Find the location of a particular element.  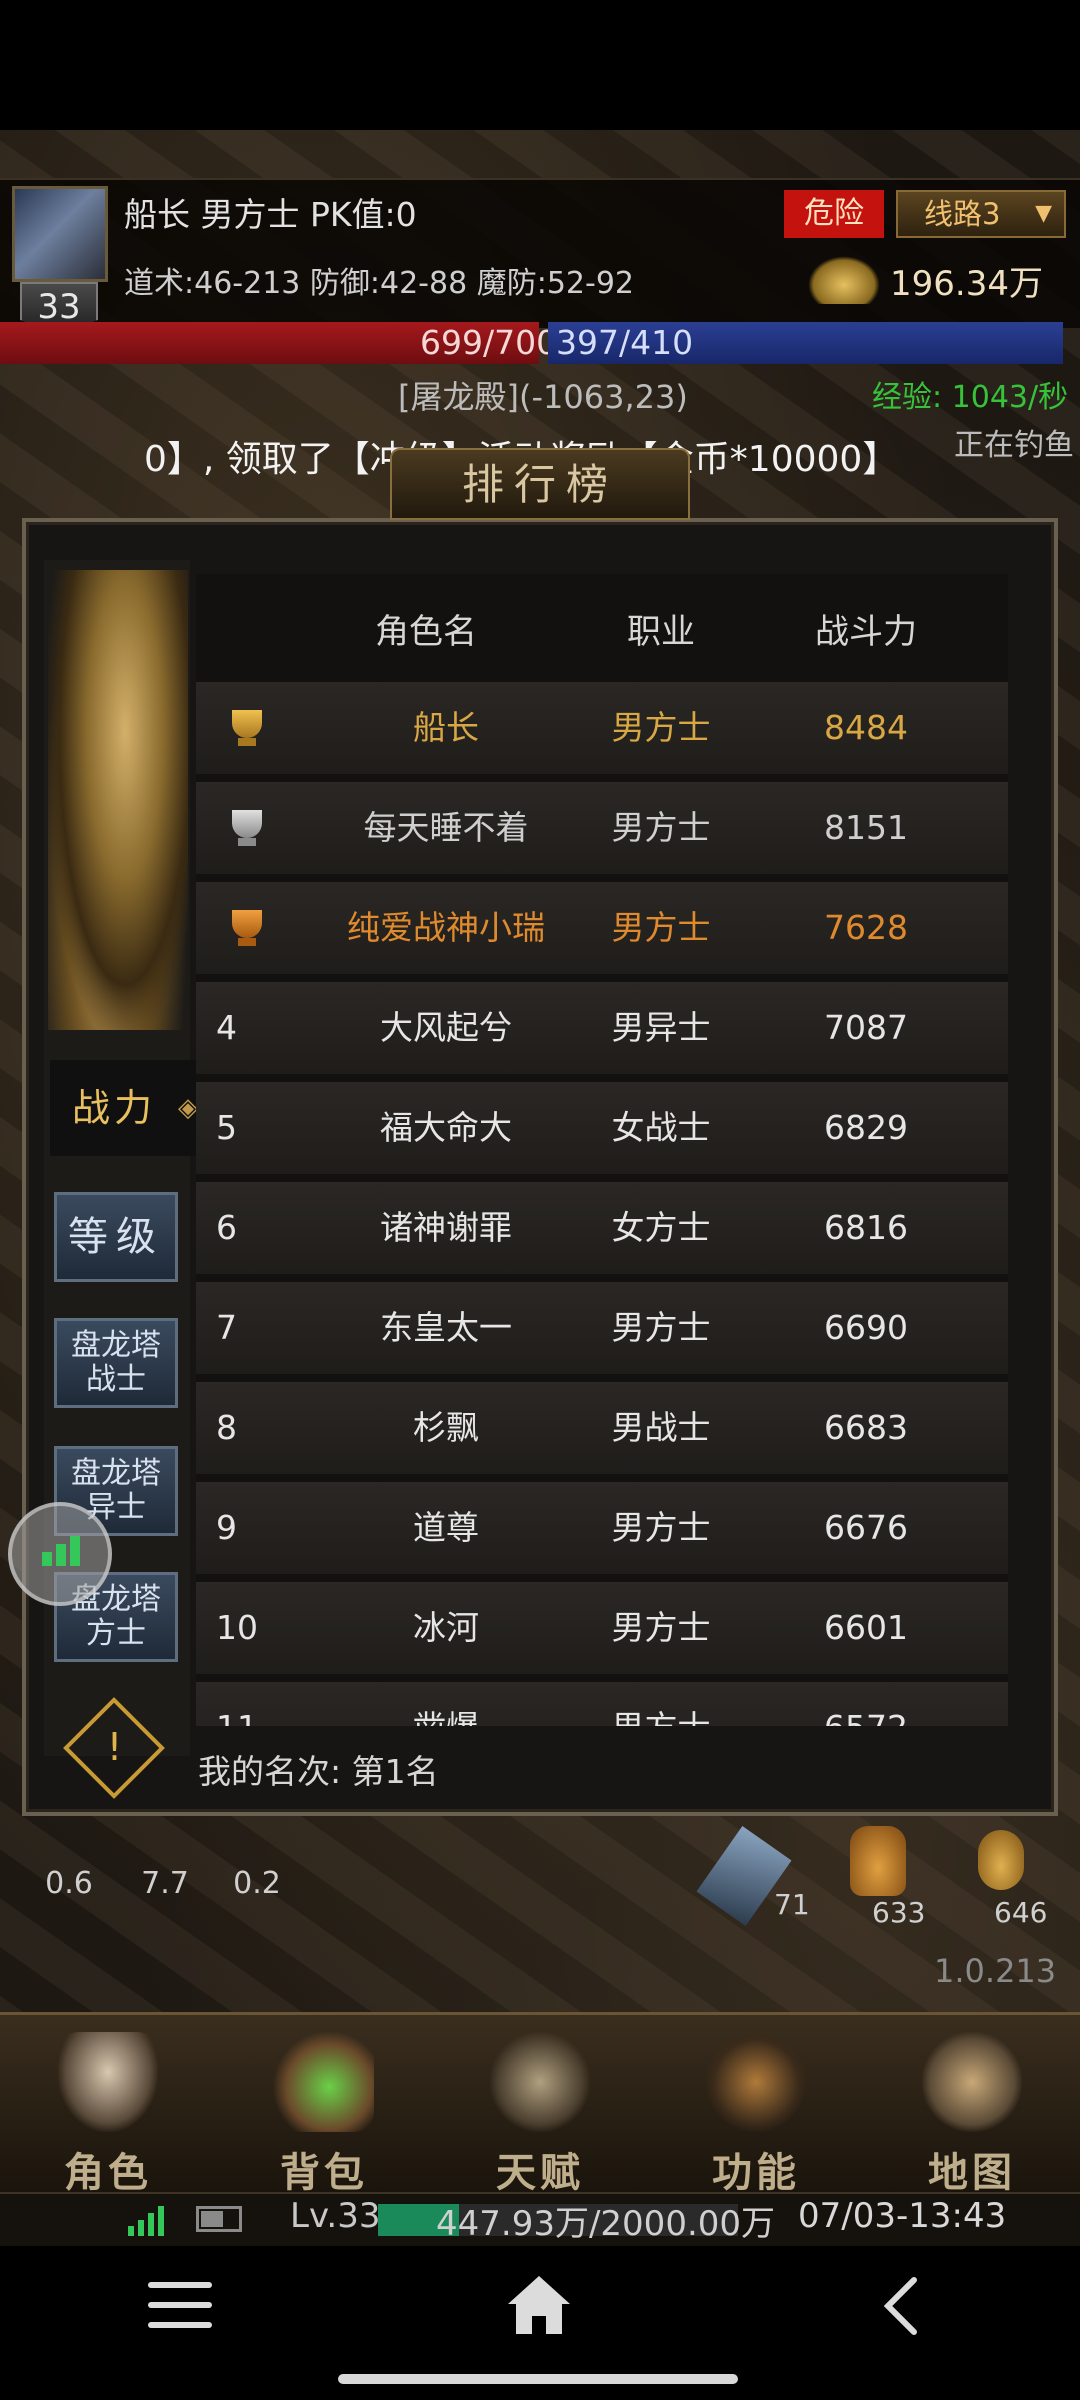

class-cell: 男异士 is located at coordinates (661, 1027).